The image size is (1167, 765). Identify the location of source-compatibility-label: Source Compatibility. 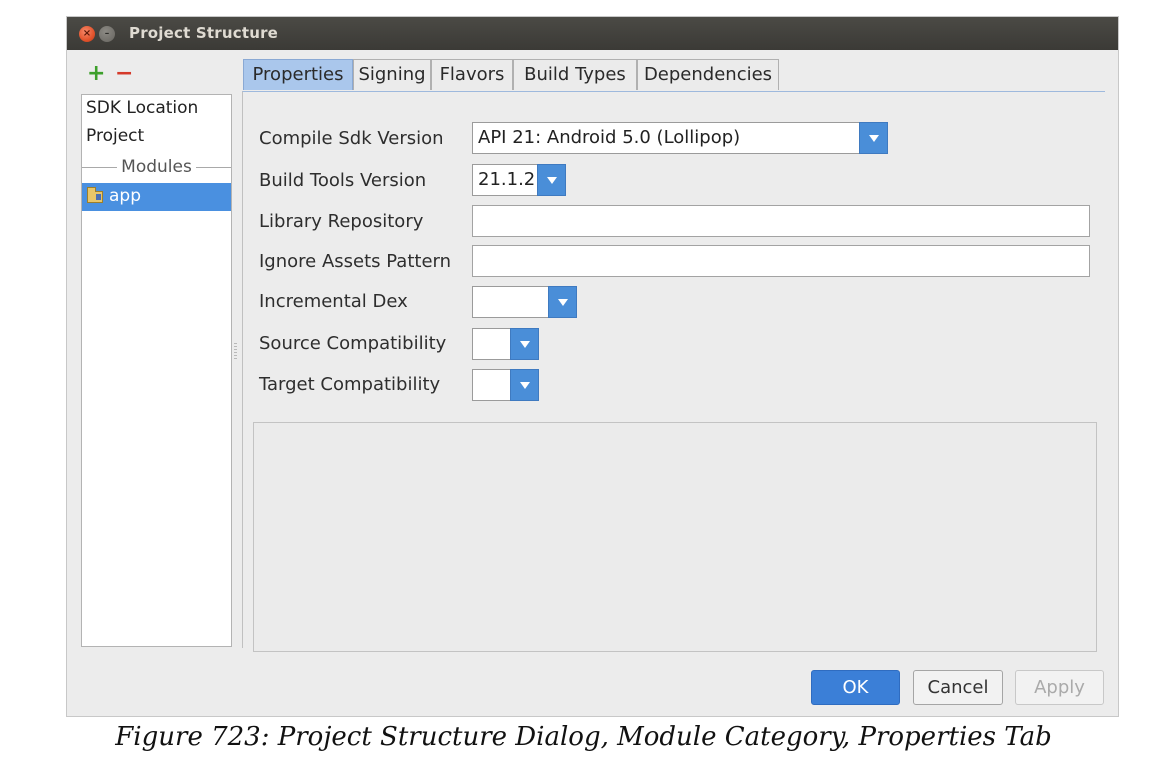
(353, 343).